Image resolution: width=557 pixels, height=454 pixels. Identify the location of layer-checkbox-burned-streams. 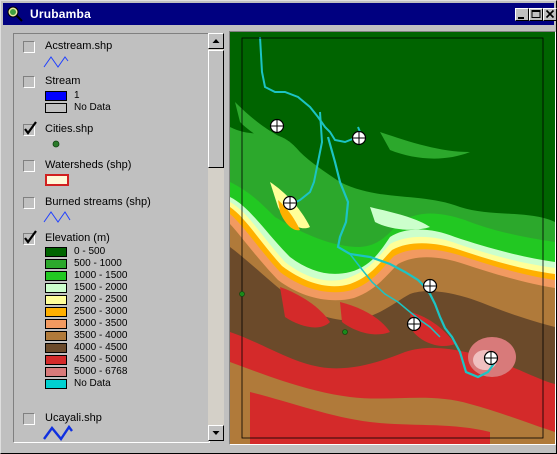
(29, 203).